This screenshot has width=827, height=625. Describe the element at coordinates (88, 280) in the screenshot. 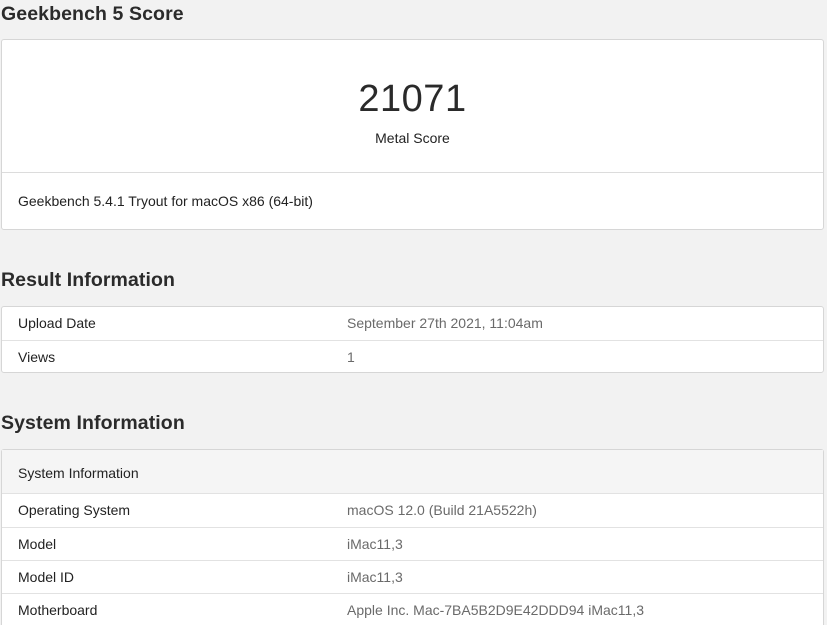

I see `result-section-title: Result Information` at that location.